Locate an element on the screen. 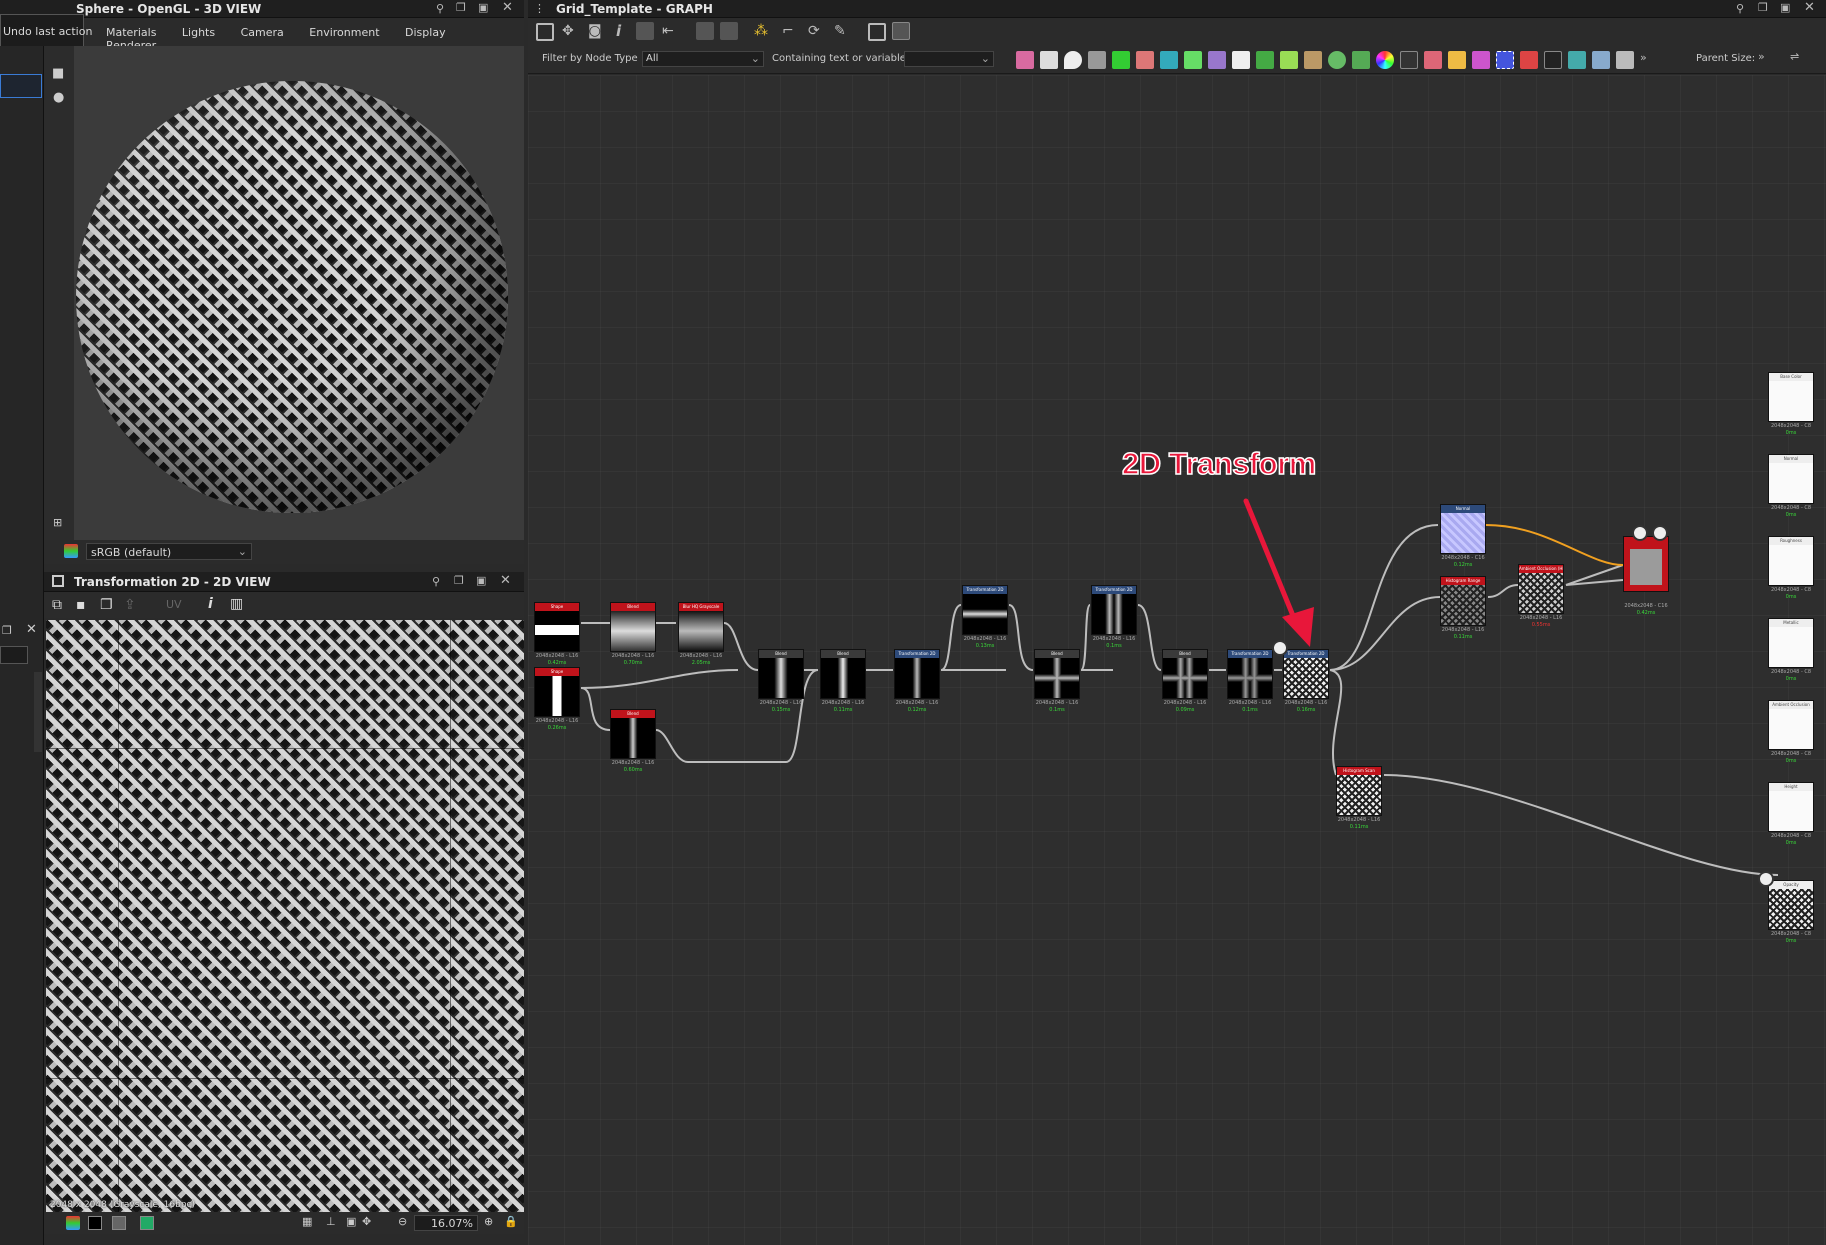 Image resolution: width=1826 pixels, height=1245 pixels. fx-node-icon is located at coordinates (1289, 60).